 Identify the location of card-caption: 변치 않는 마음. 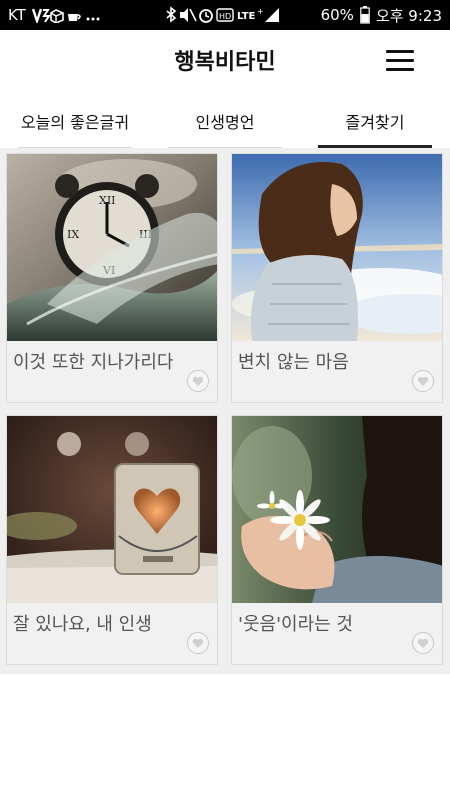
(293, 362).